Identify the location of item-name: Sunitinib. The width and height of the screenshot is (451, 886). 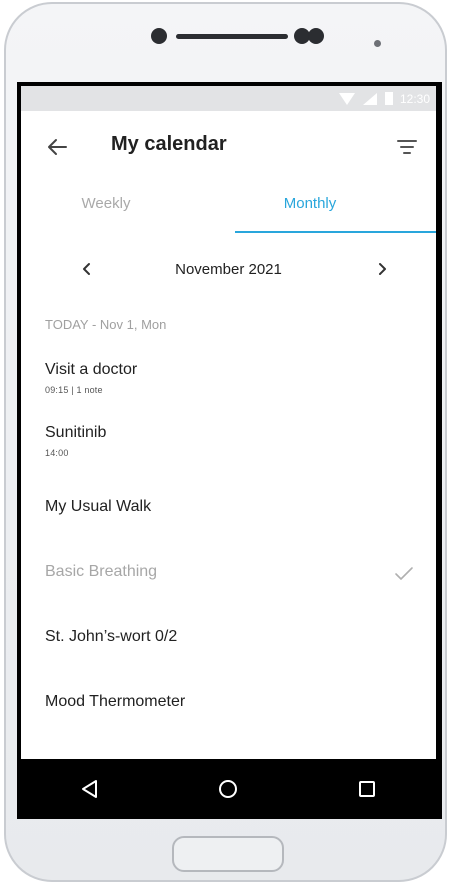
(76, 432).